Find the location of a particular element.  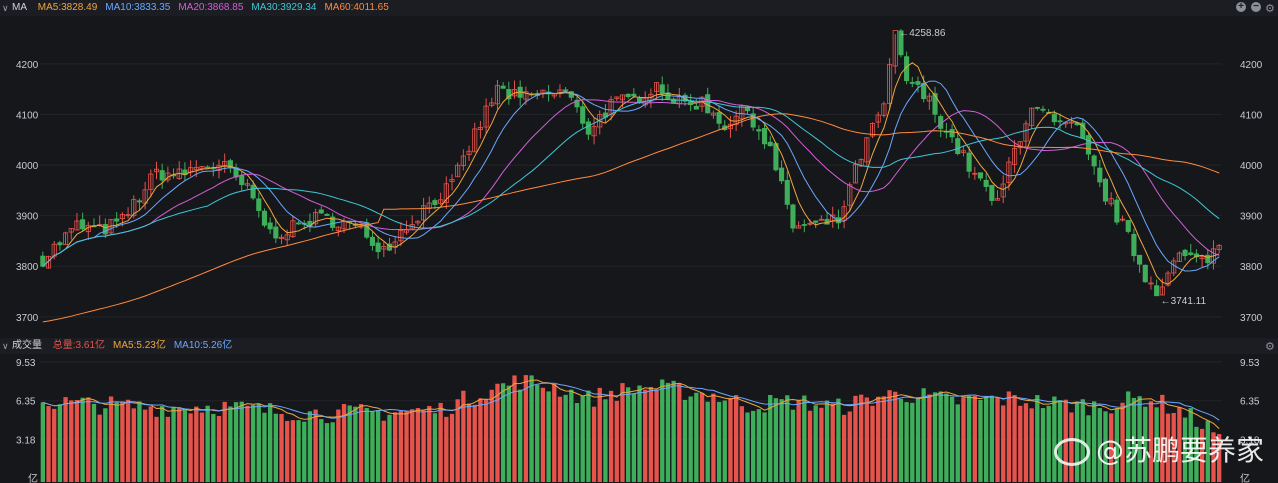

volume-tick-label-left: 9.53 is located at coordinates (26, 363).